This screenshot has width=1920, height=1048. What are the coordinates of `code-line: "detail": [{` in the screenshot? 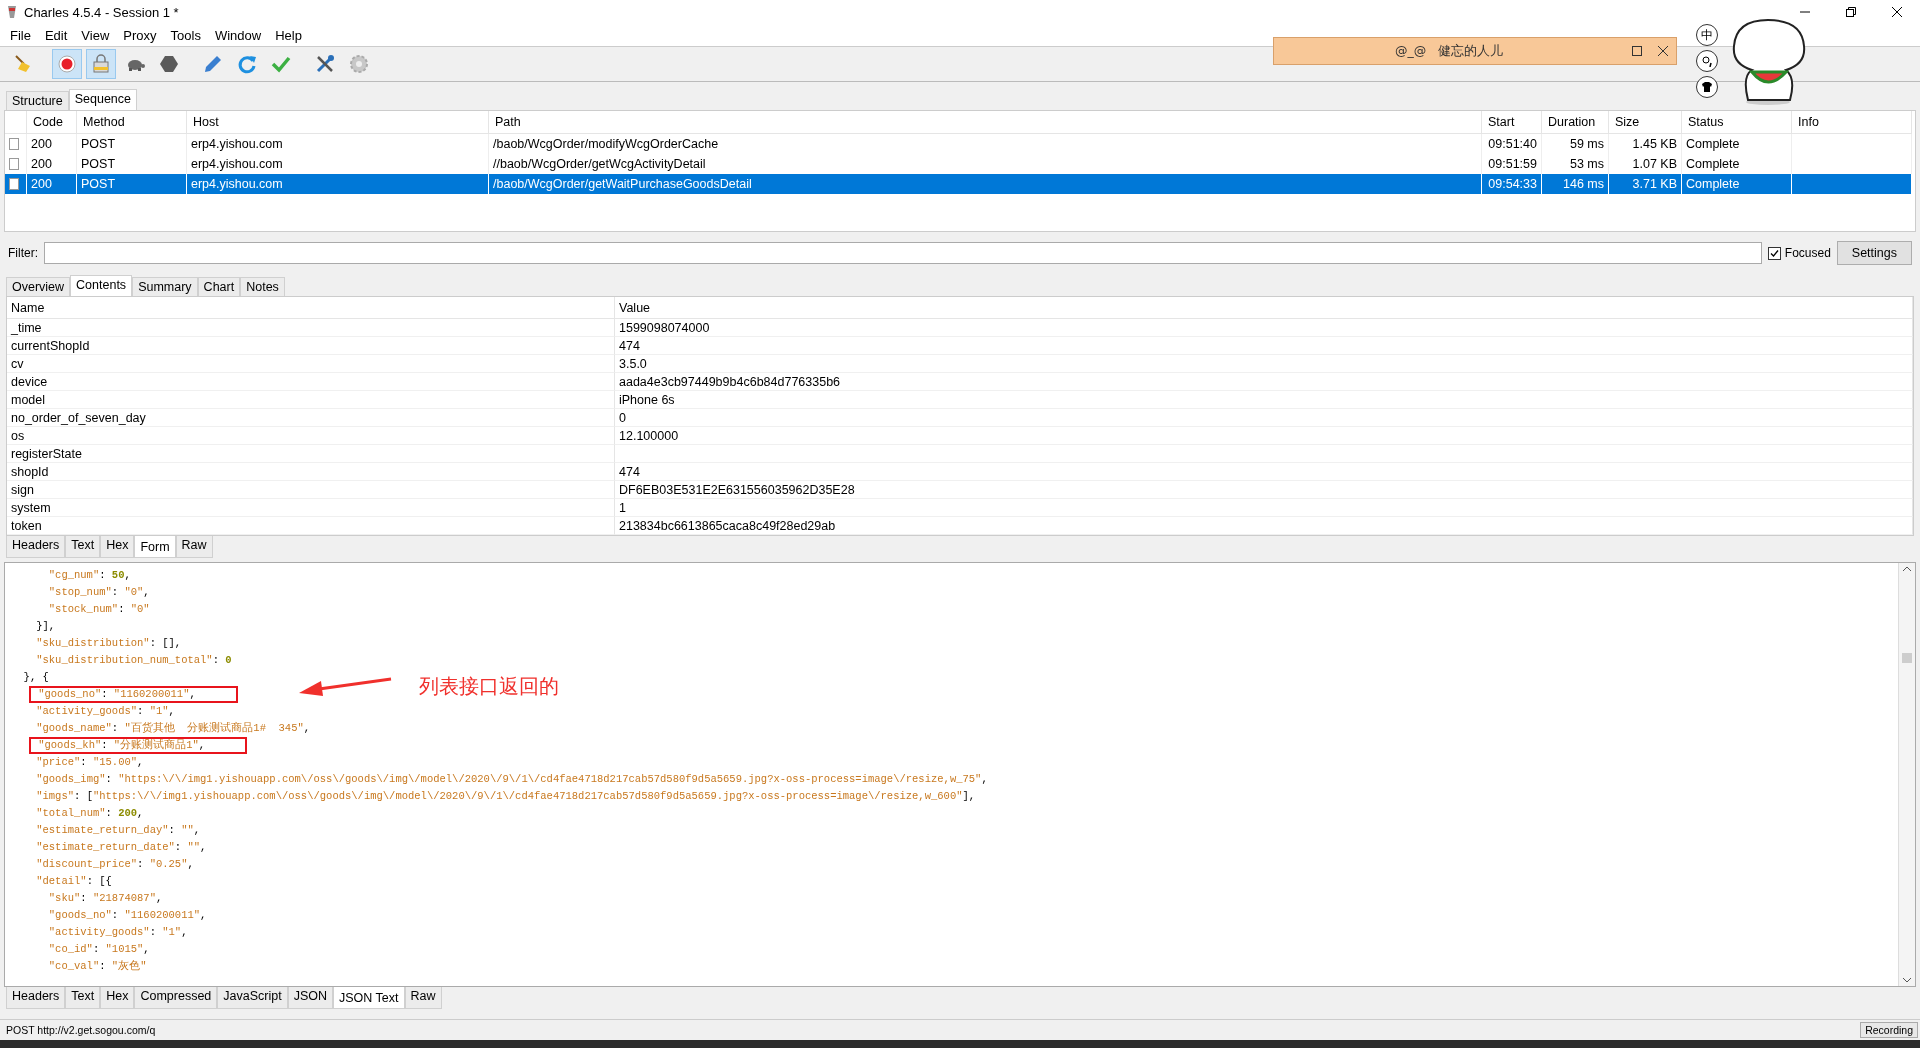 It's located at (73, 881).